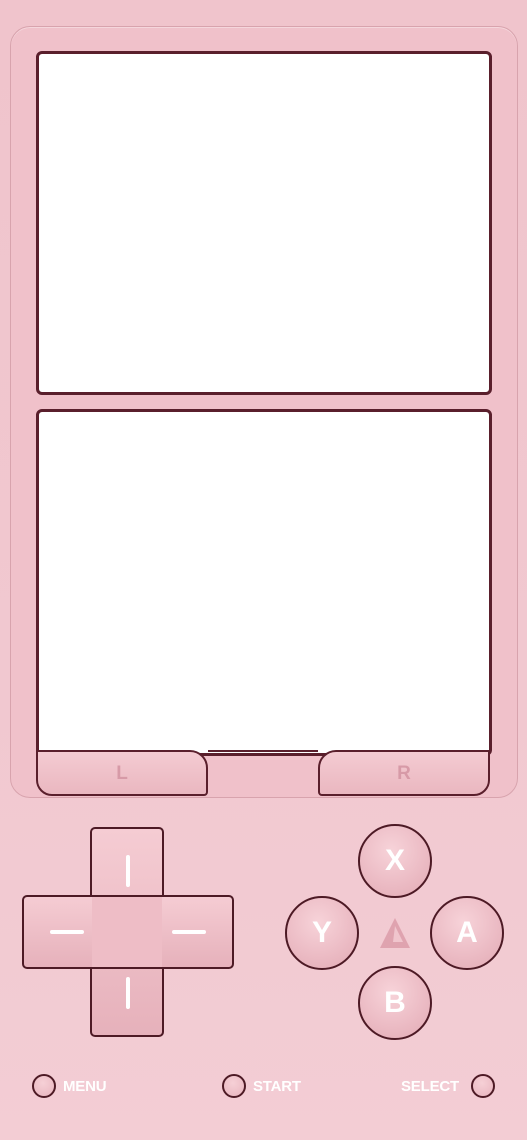  What do you see at coordinates (263, 772) in the screenshot?
I see `hinge-divider` at bounding box center [263, 772].